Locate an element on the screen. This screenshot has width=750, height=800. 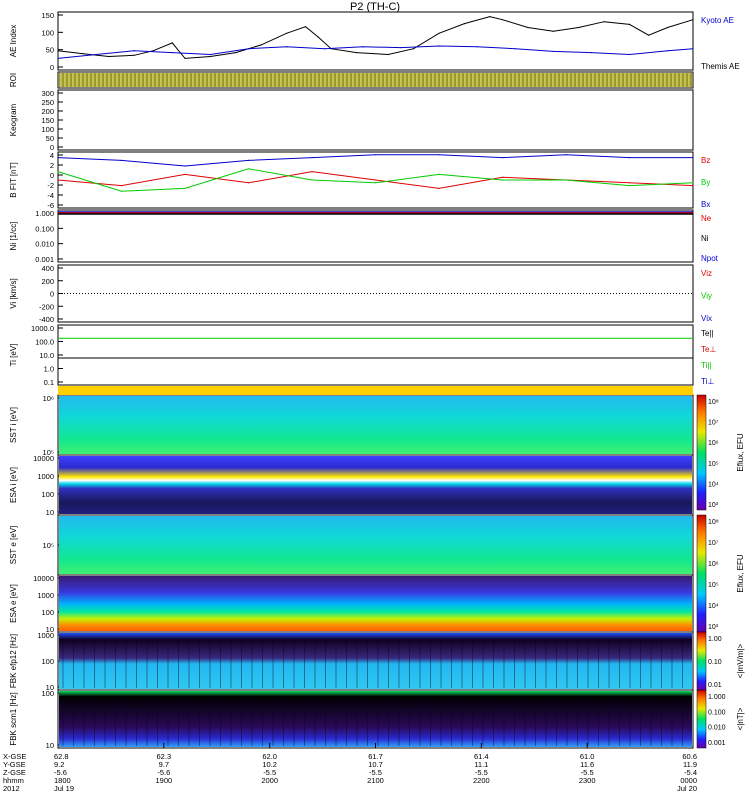
ytick-temperature: 0.1 is located at coordinates (49, 382).